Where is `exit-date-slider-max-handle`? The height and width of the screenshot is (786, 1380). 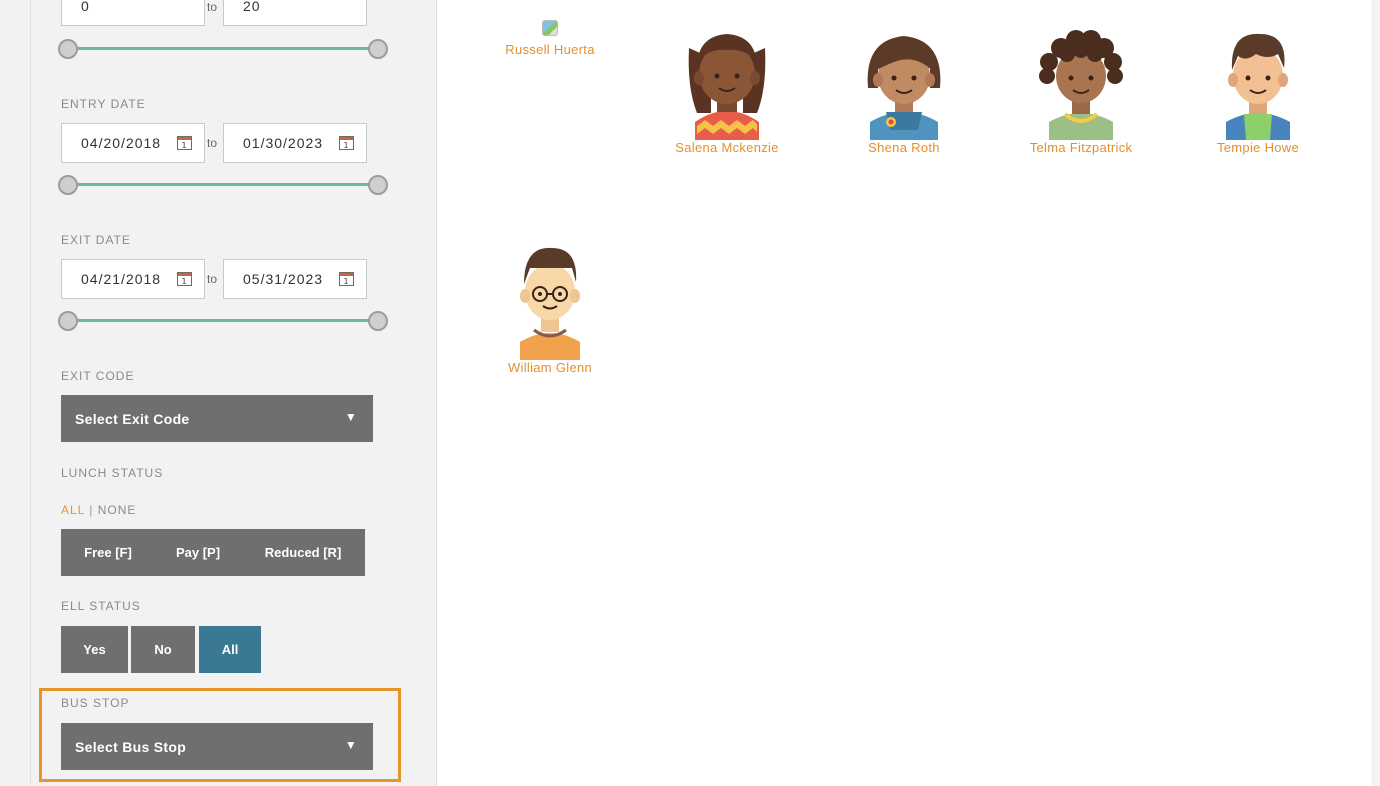
exit-date-slider-max-handle is located at coordinates (378, 321).